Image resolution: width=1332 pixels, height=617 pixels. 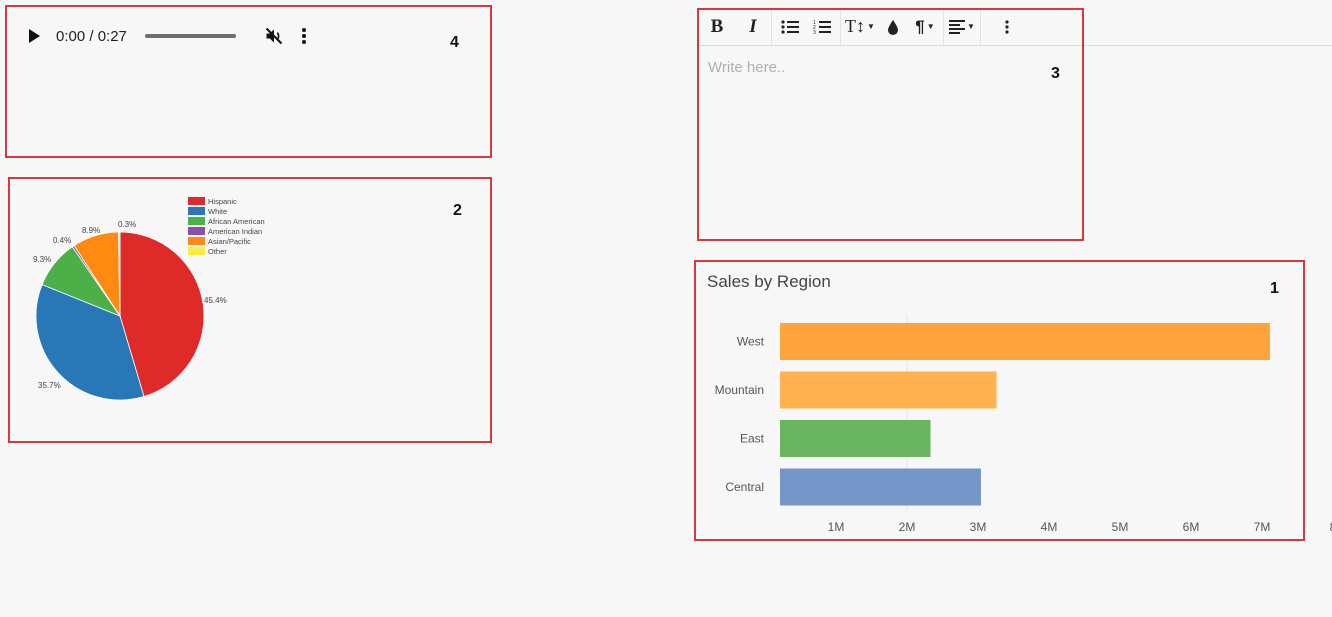 What do you see at coordinates (217, 251) in the screenshot?
I see `legend-label: Other` at bounding box center [217, 251].